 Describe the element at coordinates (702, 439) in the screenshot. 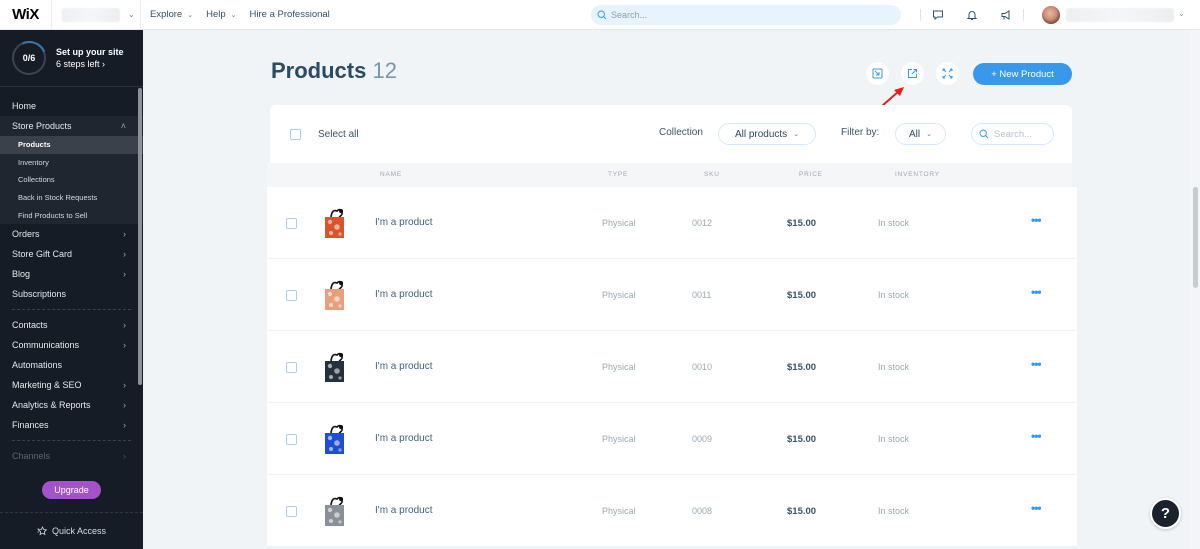

I see `product-sku: 0009` at that location.